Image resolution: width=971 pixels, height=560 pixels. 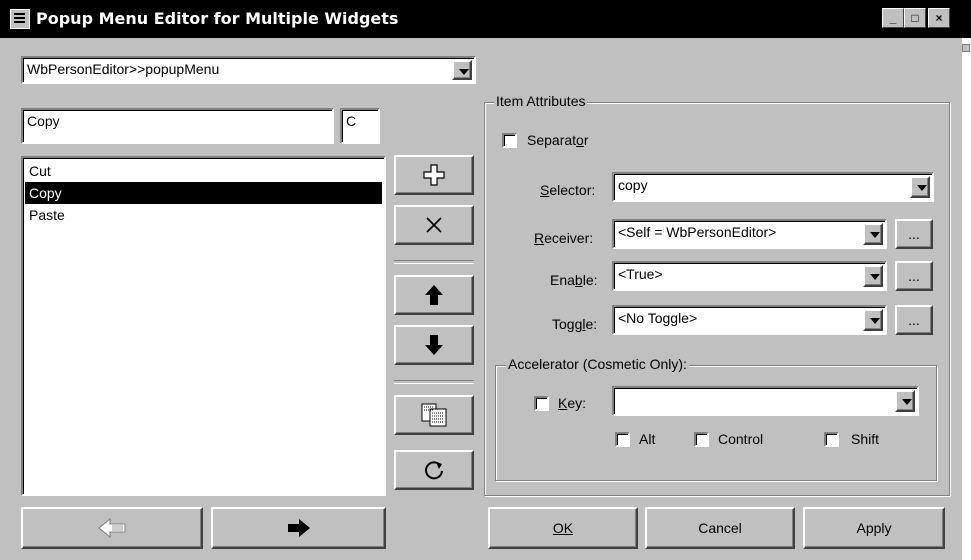 I want to click on toggle-dropdown: <No Toggle>, so click(x=749, y=320).